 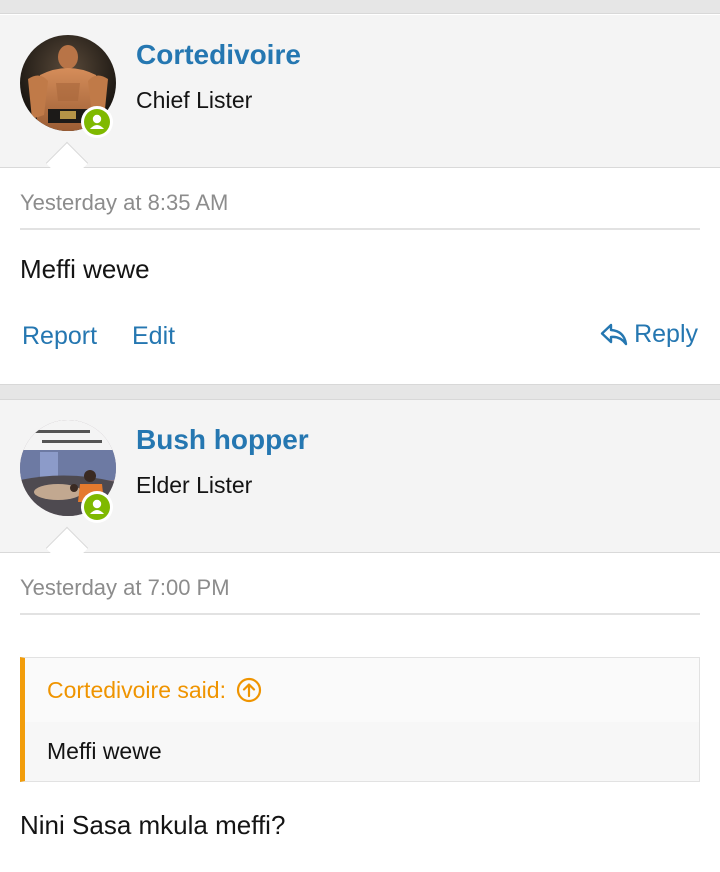 I want to click on post-1-message: Meffi wewe, so click(x=85, y=269).